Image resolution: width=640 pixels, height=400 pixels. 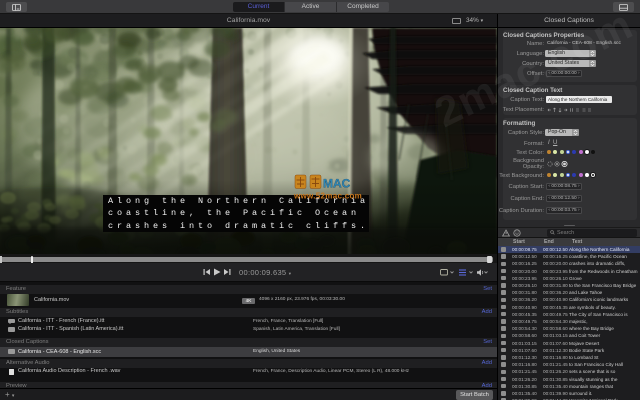 What do you see at coordinates (337, 184) in the screenshot?
I see `svg-text: MAC` at bounding box center [337, 184].